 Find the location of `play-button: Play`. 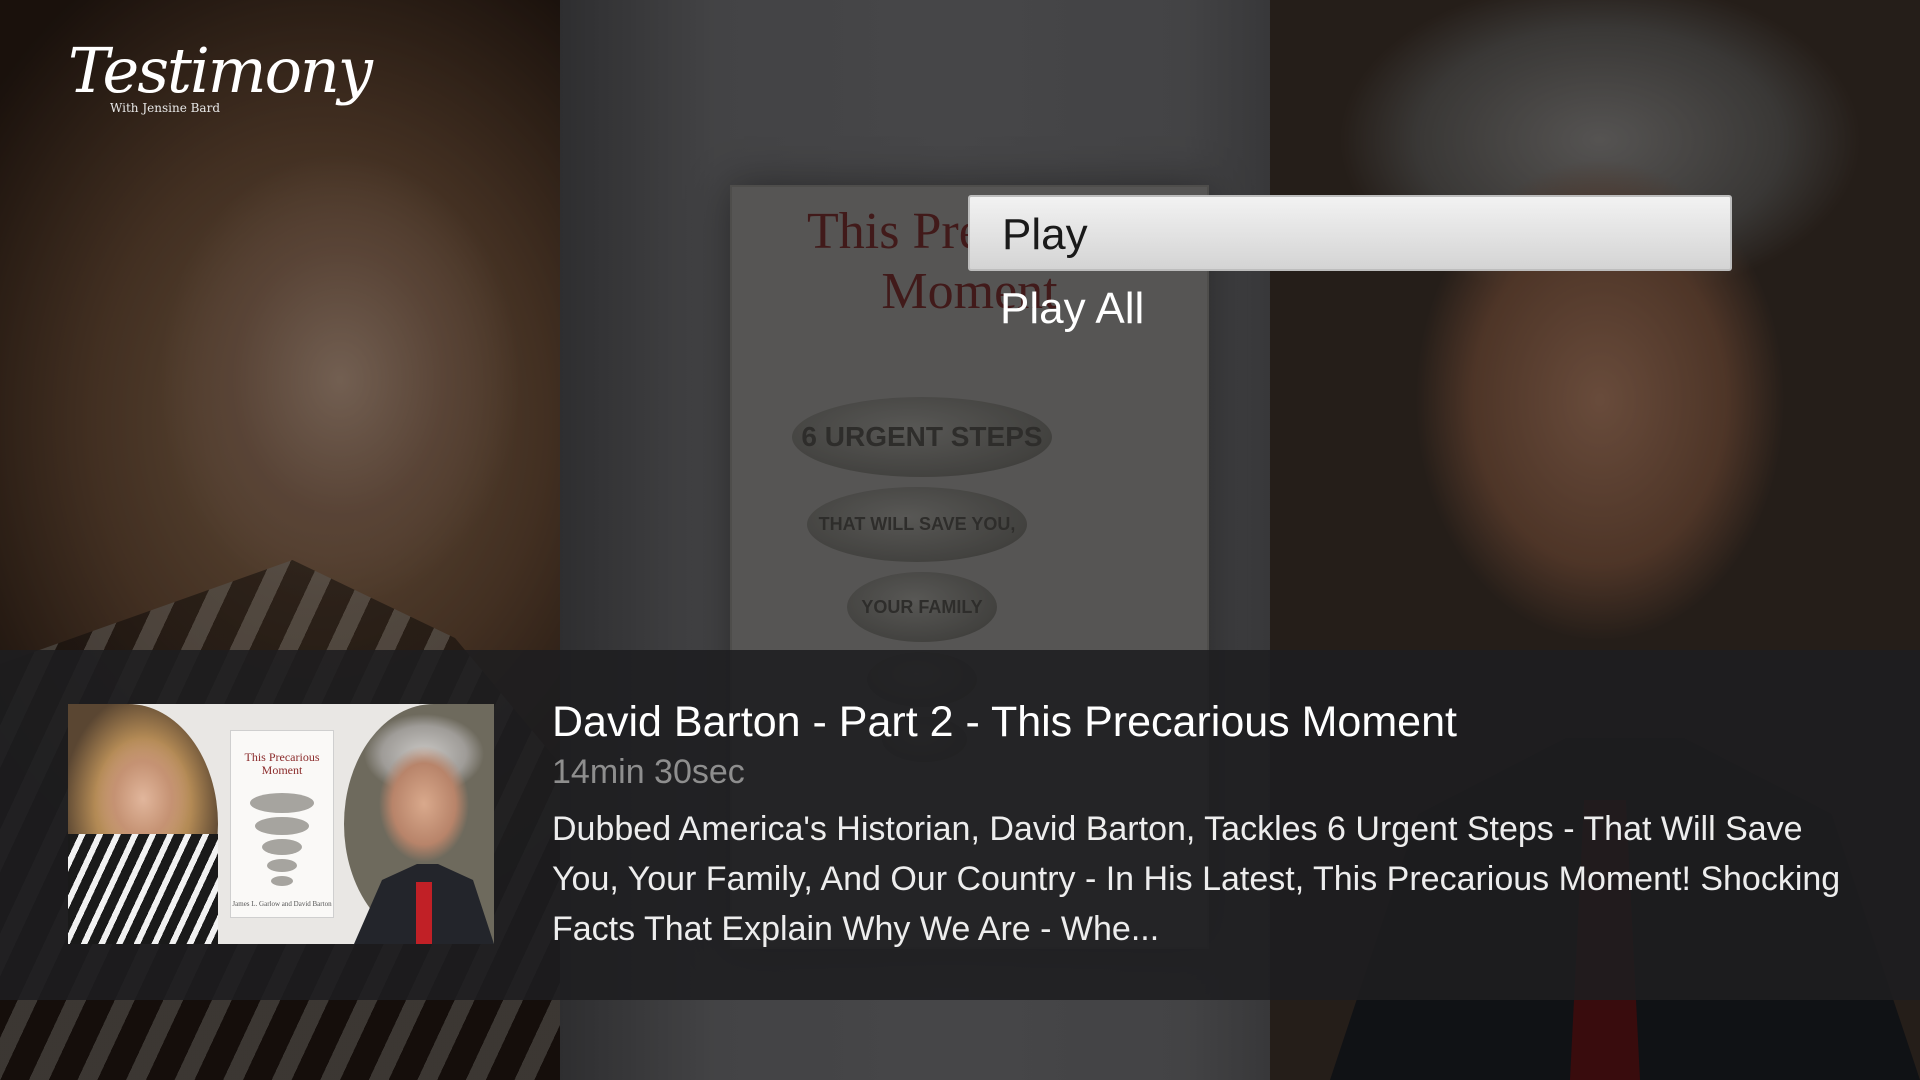

play-button: Play is located at coordinates (1350, 233).